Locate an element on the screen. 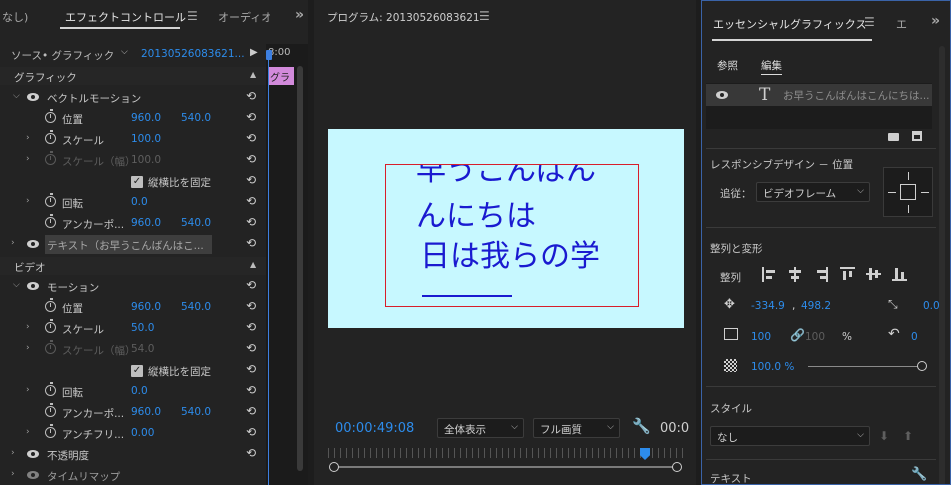  pin-bottom-line is located at coordinates (908, 209).